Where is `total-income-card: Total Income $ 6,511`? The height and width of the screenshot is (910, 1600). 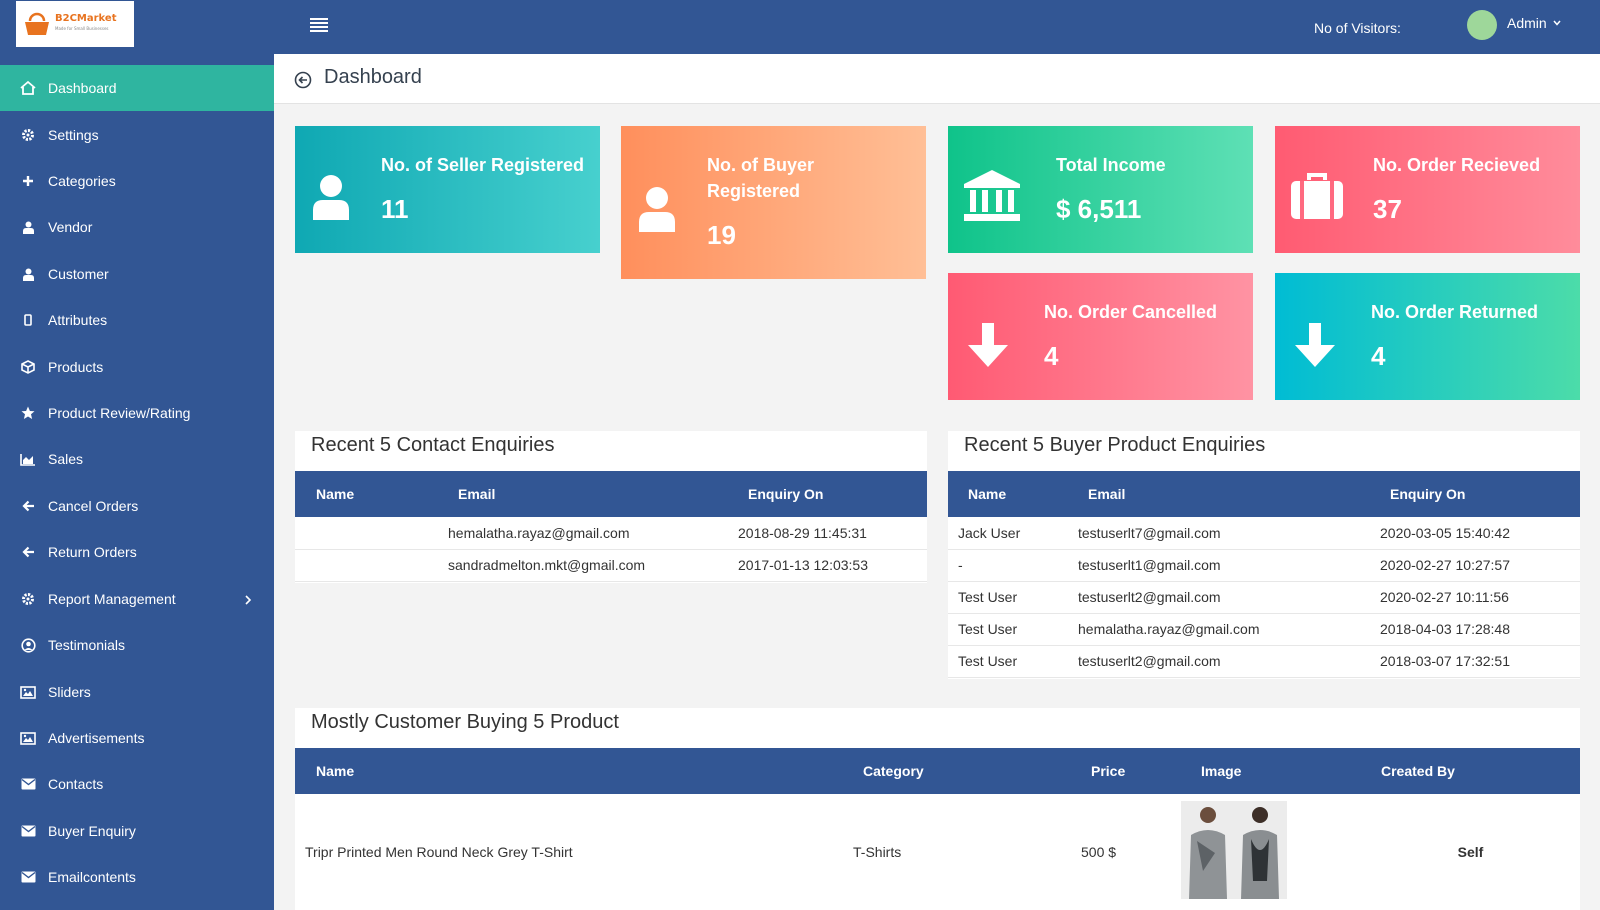
total-income-card: Total Income $ 6,511 is located at coordinates (1100, 189).